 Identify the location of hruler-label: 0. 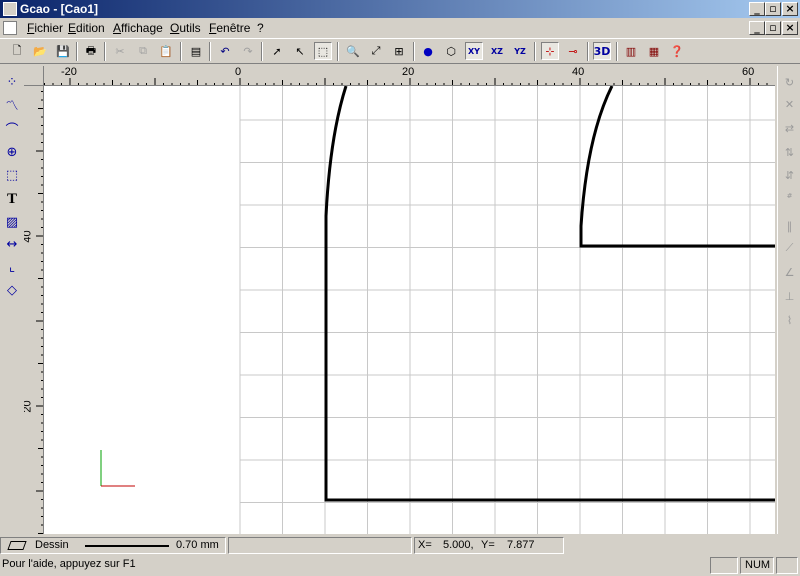
(238, 72).